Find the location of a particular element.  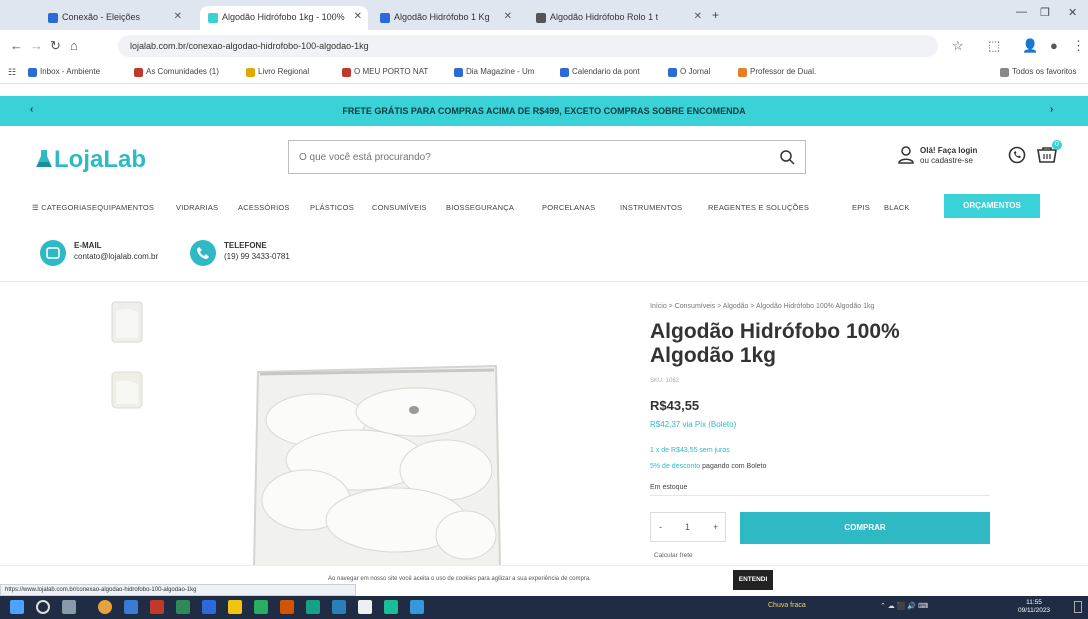

task-view-icon is located at coordinates (69, 607).